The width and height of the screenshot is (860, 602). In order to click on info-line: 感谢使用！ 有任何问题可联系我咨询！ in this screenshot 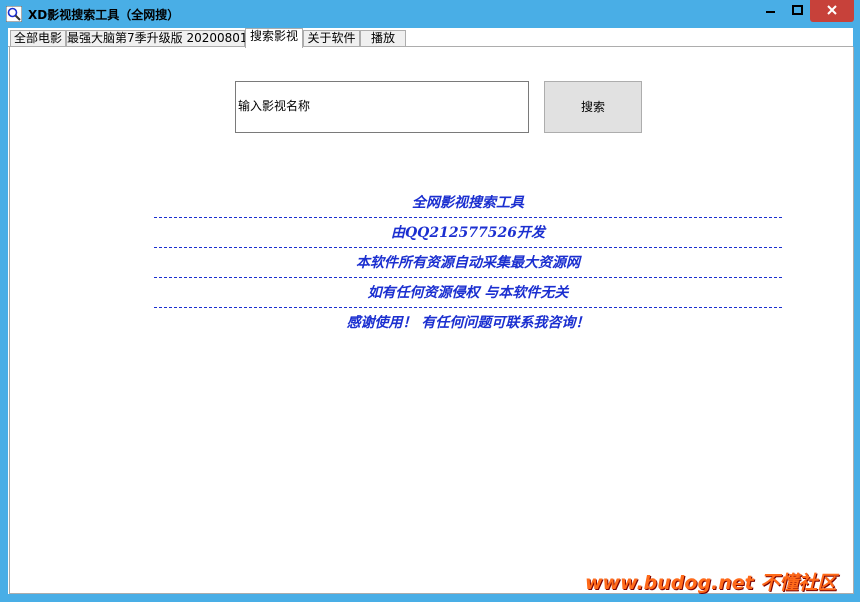, I will do `click(468, 326)`.